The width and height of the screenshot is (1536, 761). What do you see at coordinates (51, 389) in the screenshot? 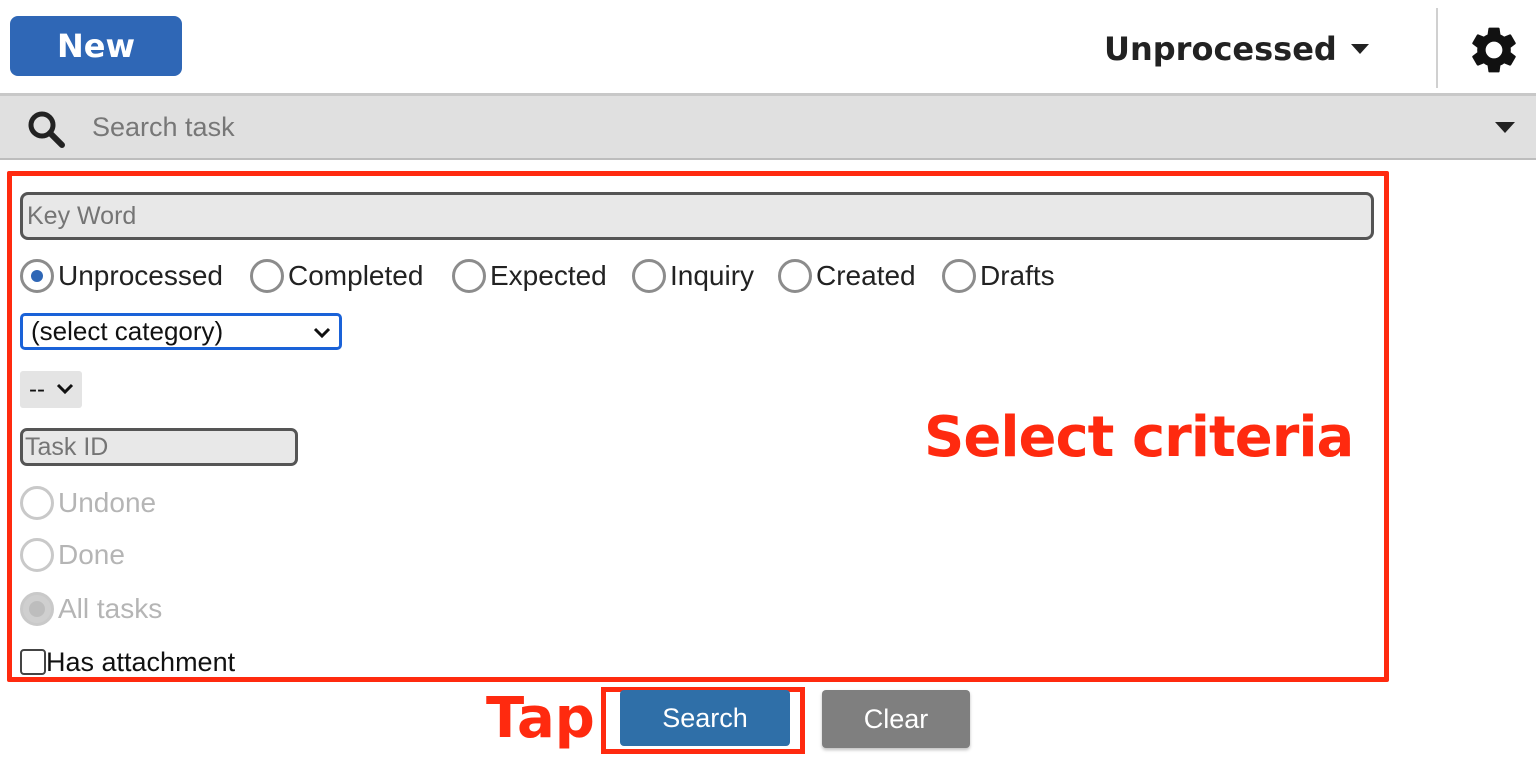
I see `sub-category-select: --` at bounding box center [51, 389].